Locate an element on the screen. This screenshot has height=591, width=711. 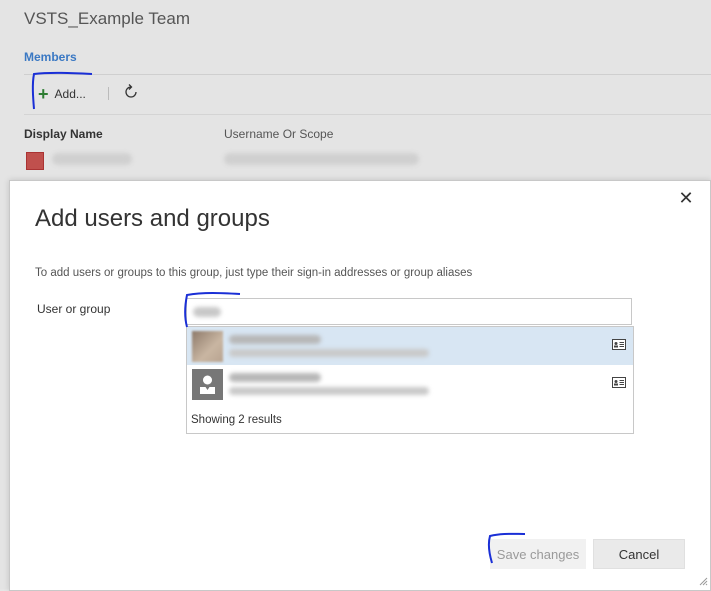
generic-user-avatar-icon is located at coordinates (207, 384).